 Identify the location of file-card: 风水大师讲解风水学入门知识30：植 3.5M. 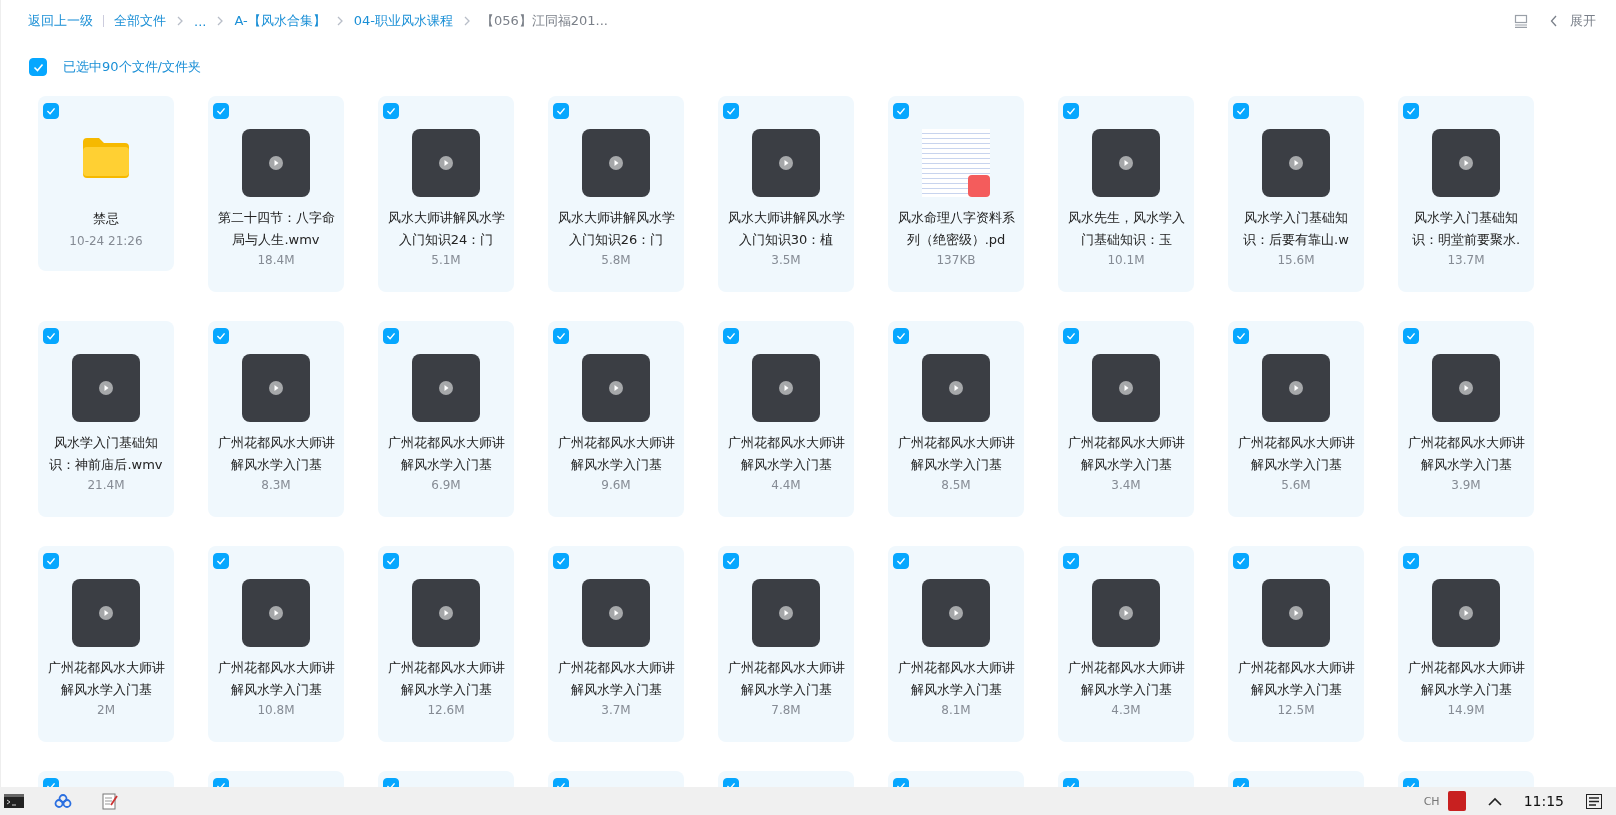
(786, 194).